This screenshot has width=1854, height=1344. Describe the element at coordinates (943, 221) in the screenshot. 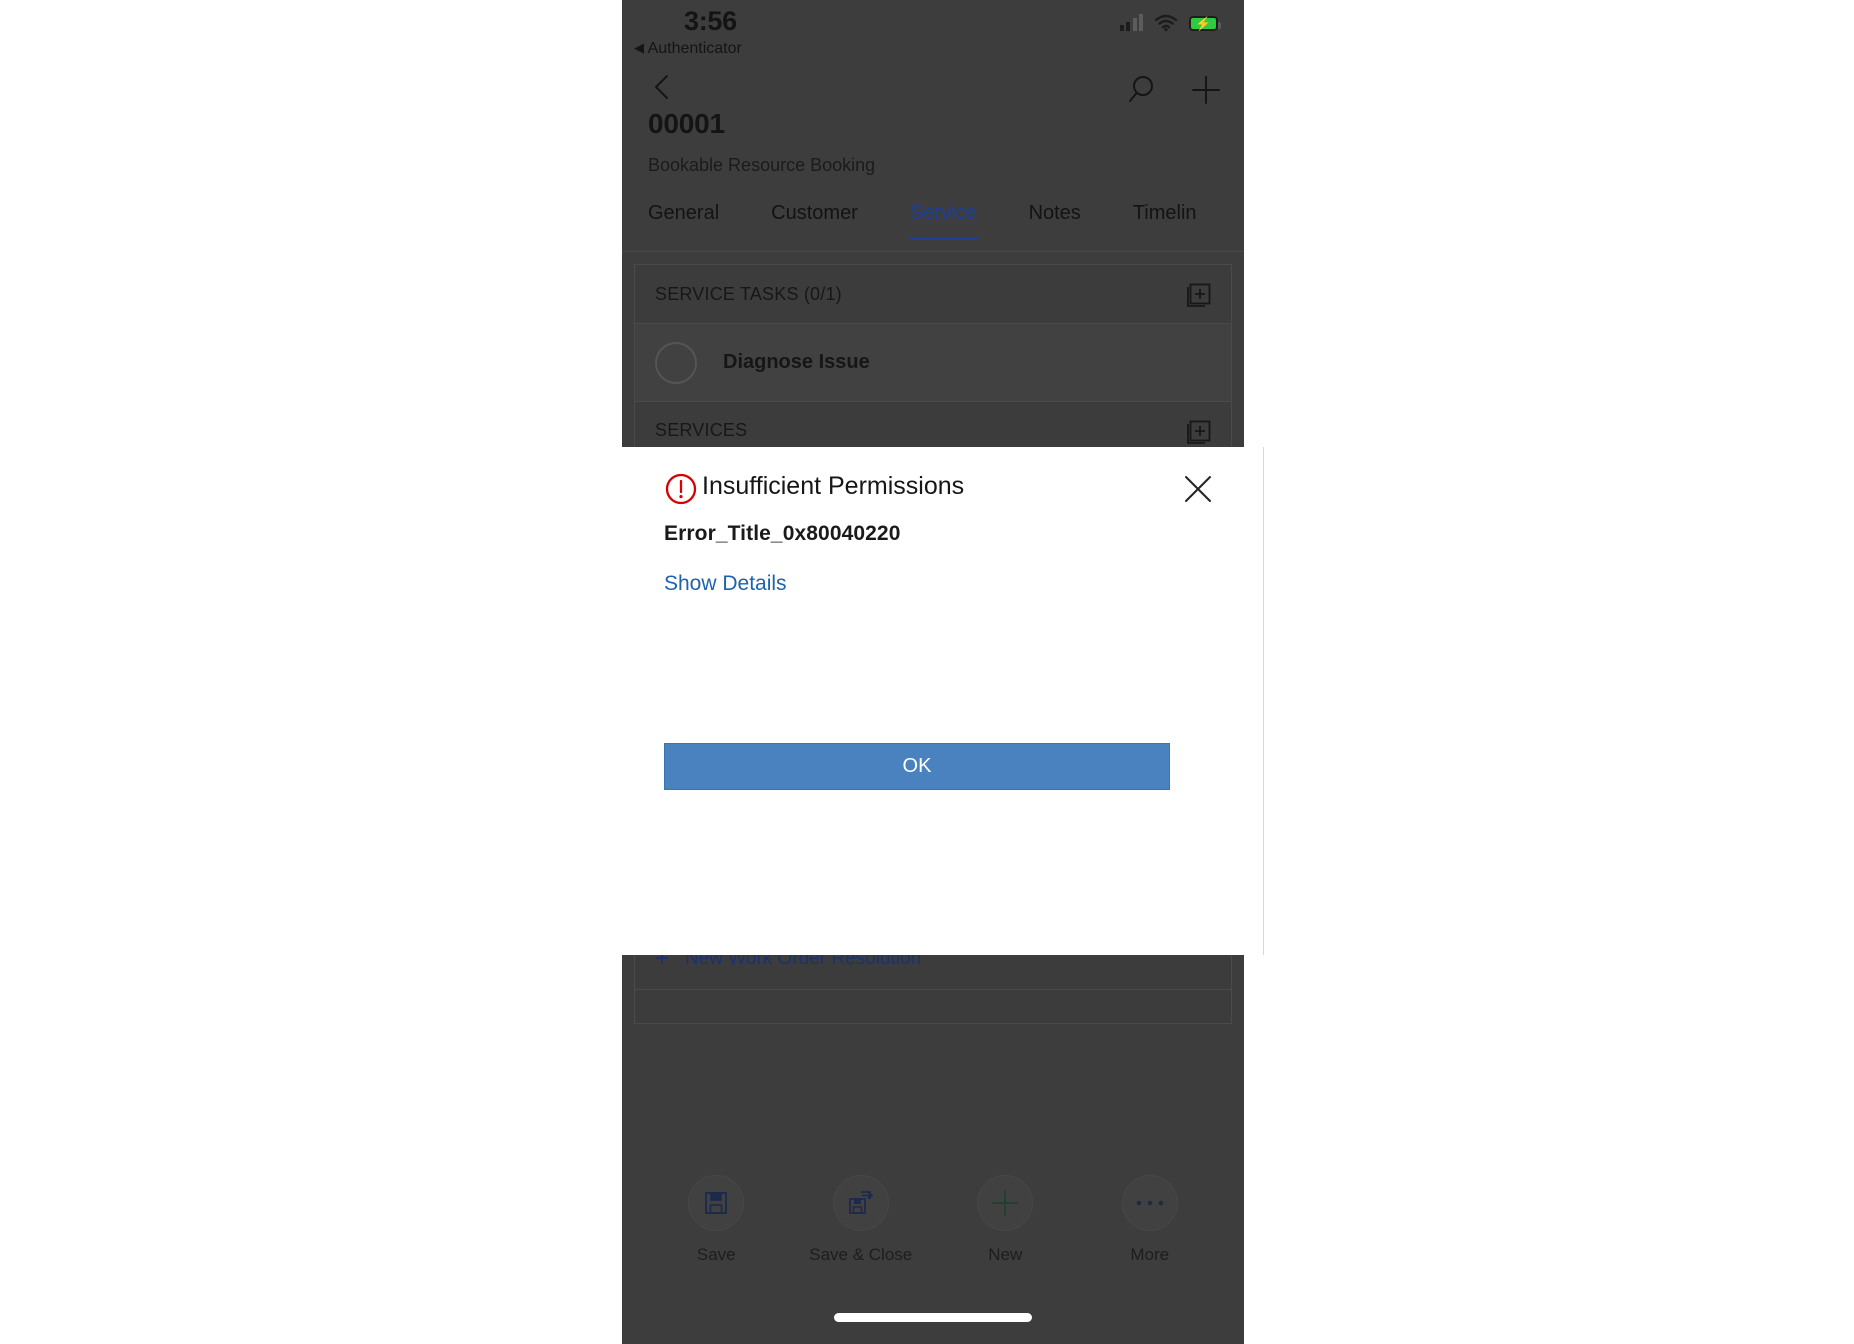

I see `tab-service: Service` at that location.